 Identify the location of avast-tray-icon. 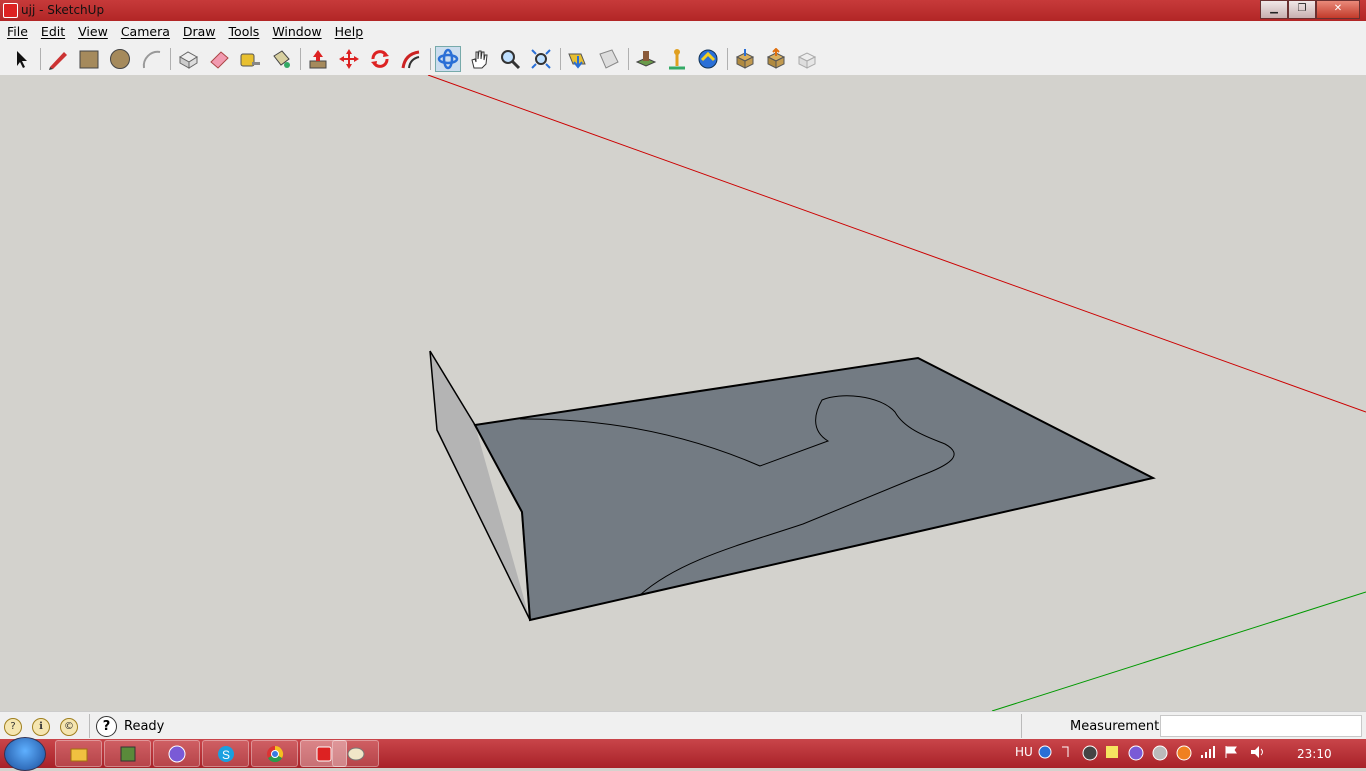
(1184, 754).